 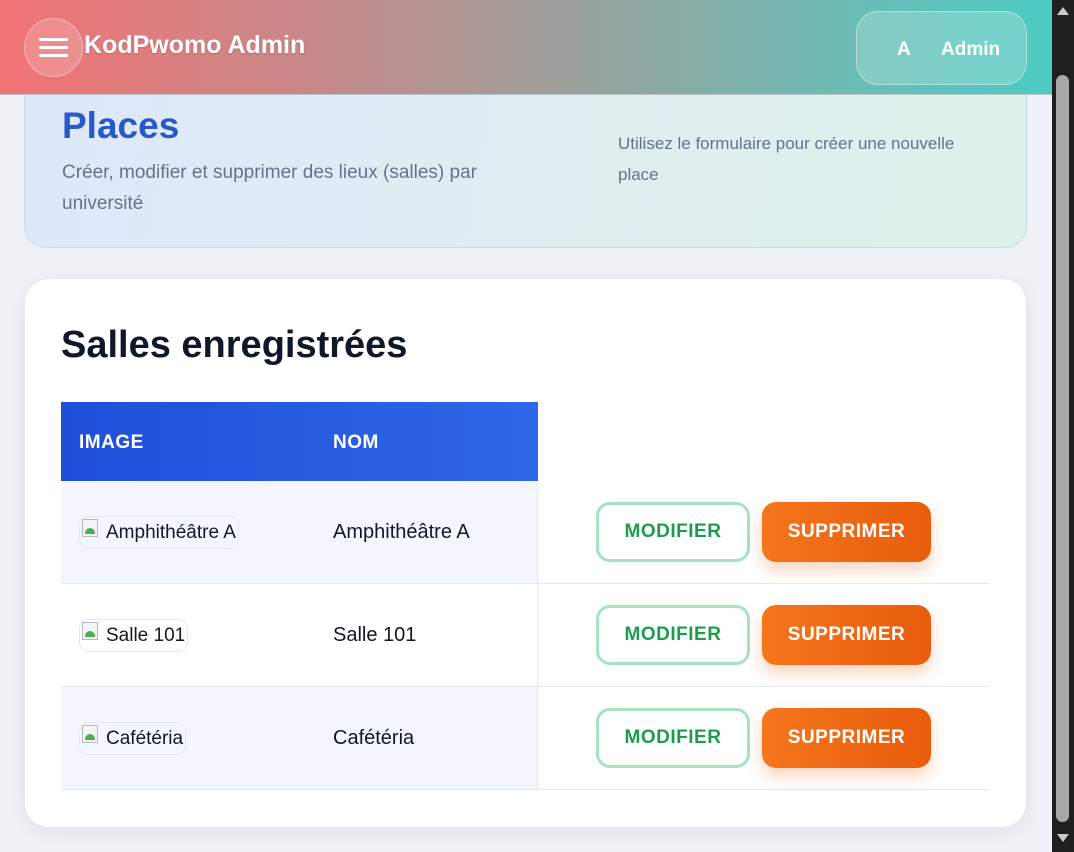 I want to click on column-header-name: NOM, so click(x=356, y=442).